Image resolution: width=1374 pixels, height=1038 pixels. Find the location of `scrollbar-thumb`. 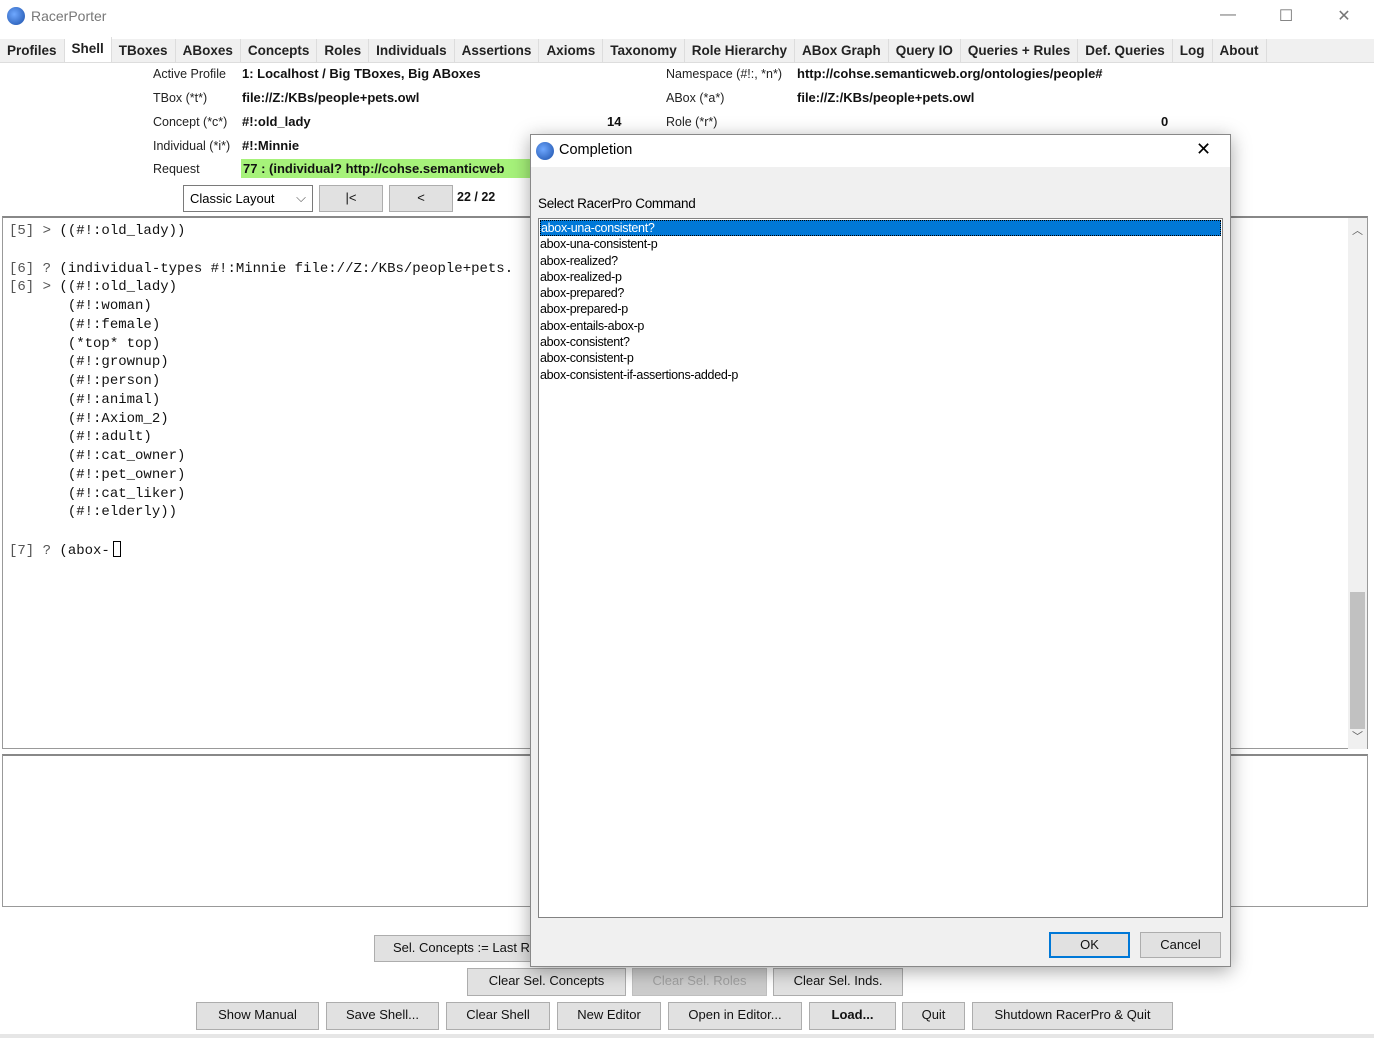

scrollbar-thumb is located at coordinates (1357, 660).